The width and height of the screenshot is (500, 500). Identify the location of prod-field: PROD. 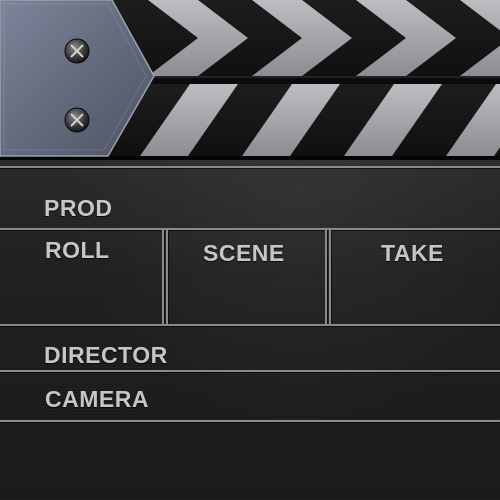
(250, 198).